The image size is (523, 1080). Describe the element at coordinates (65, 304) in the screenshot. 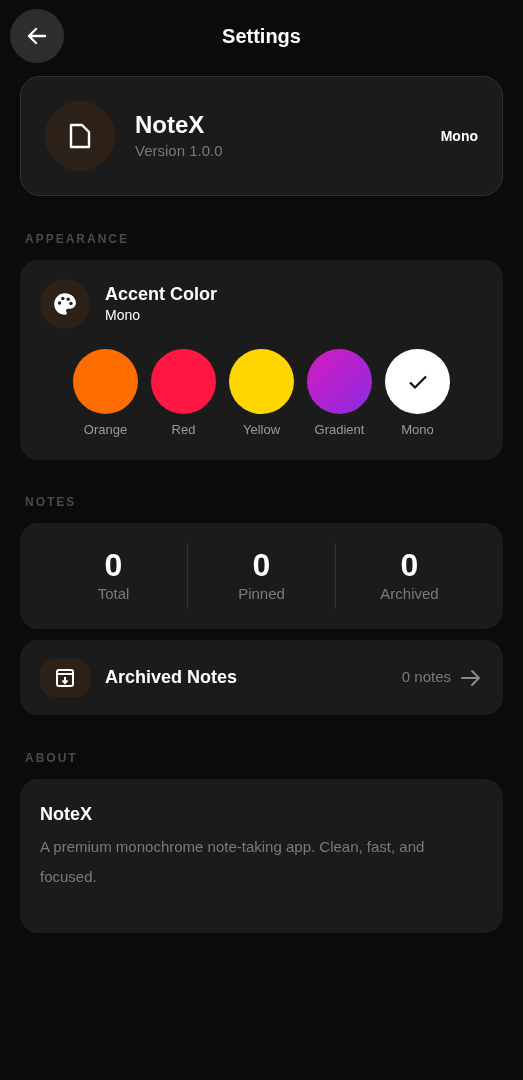

I see `palette-icon` at that location.